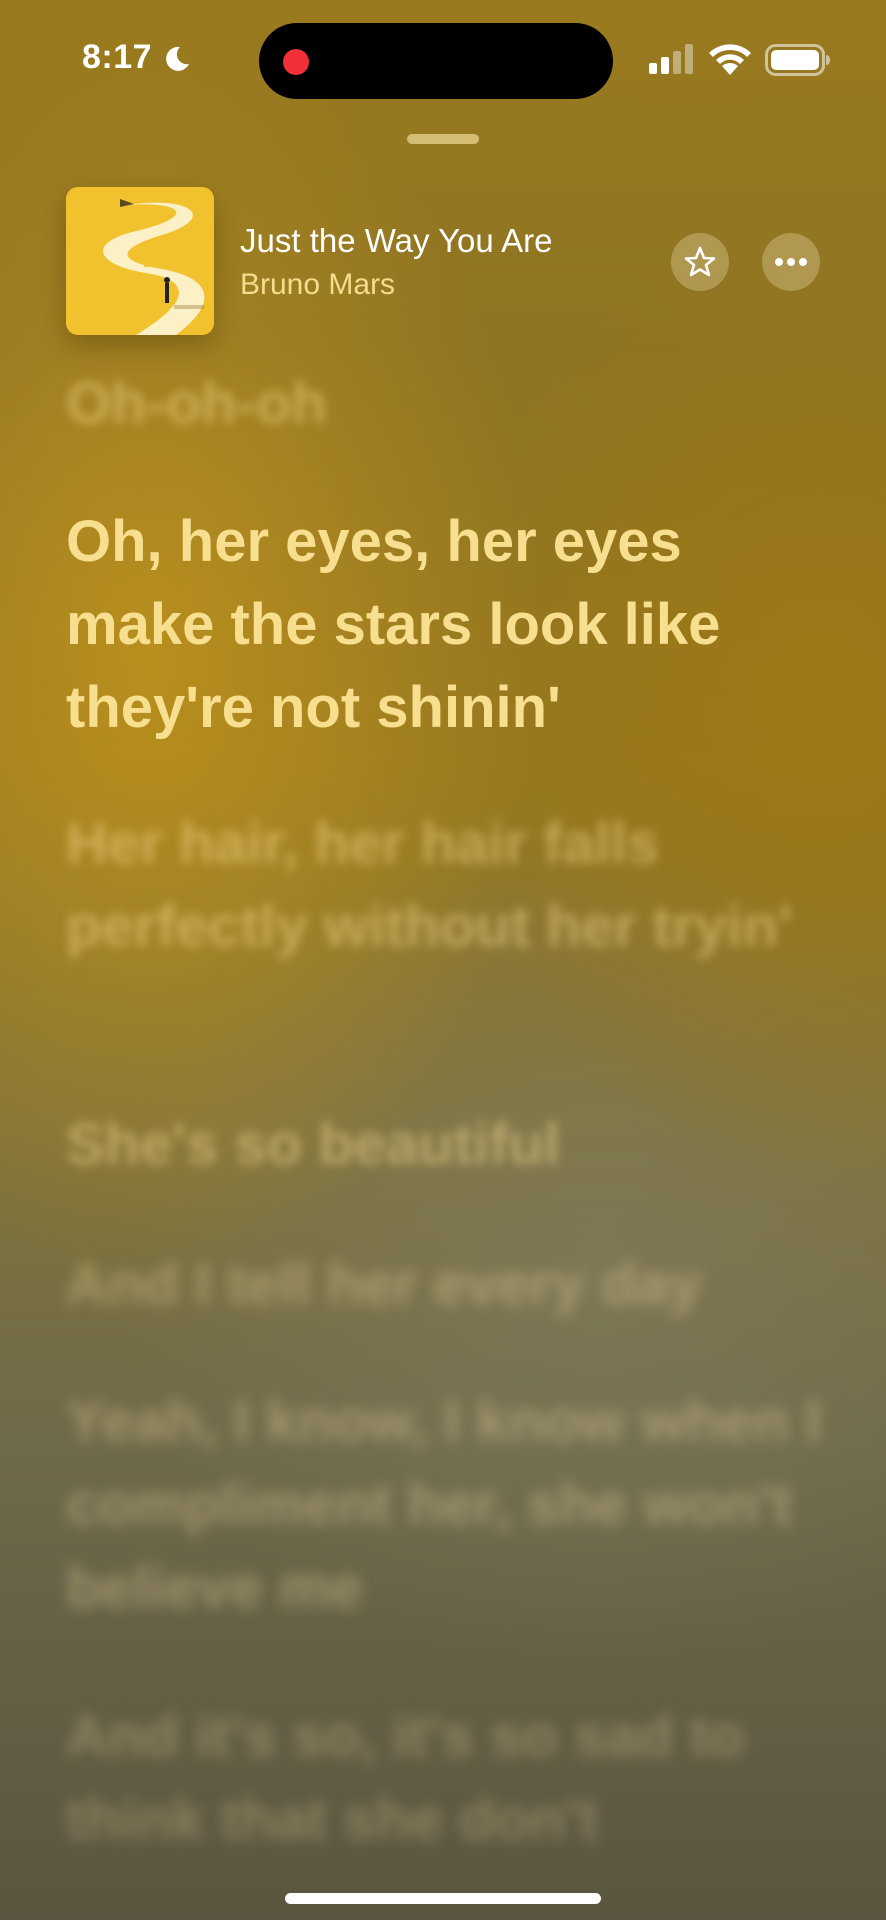  What do you see at coordinates (443, 139) in the screenshot?
I see `sheet-grabber` at bounding box center [443, 139].